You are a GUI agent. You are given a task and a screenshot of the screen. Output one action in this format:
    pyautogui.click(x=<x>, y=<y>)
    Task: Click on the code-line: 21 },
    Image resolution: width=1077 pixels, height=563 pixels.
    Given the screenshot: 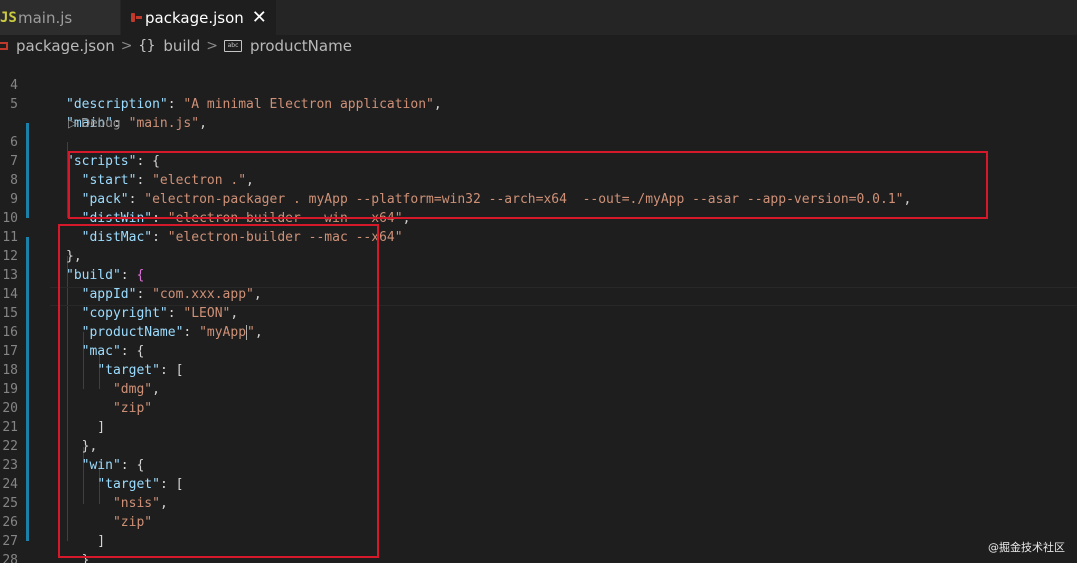 What is the action you would take?
    pyautogui.click(x=538, y=426)
    